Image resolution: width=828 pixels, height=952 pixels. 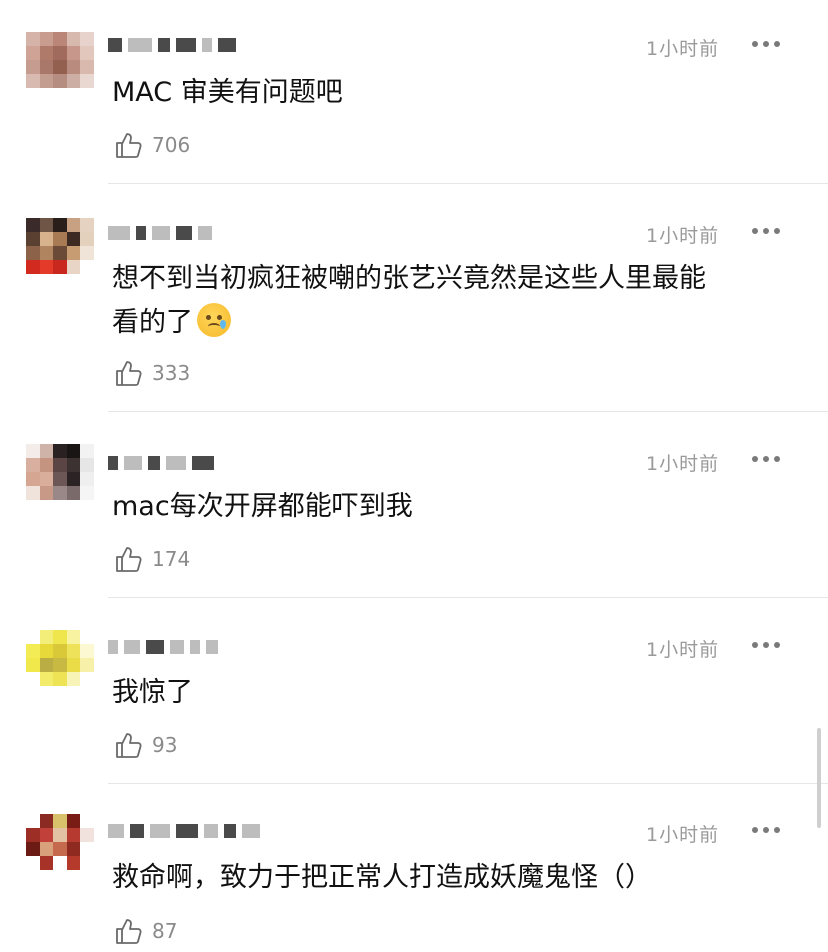 I want to click on like-count: 706, so click(x=171, y=145).